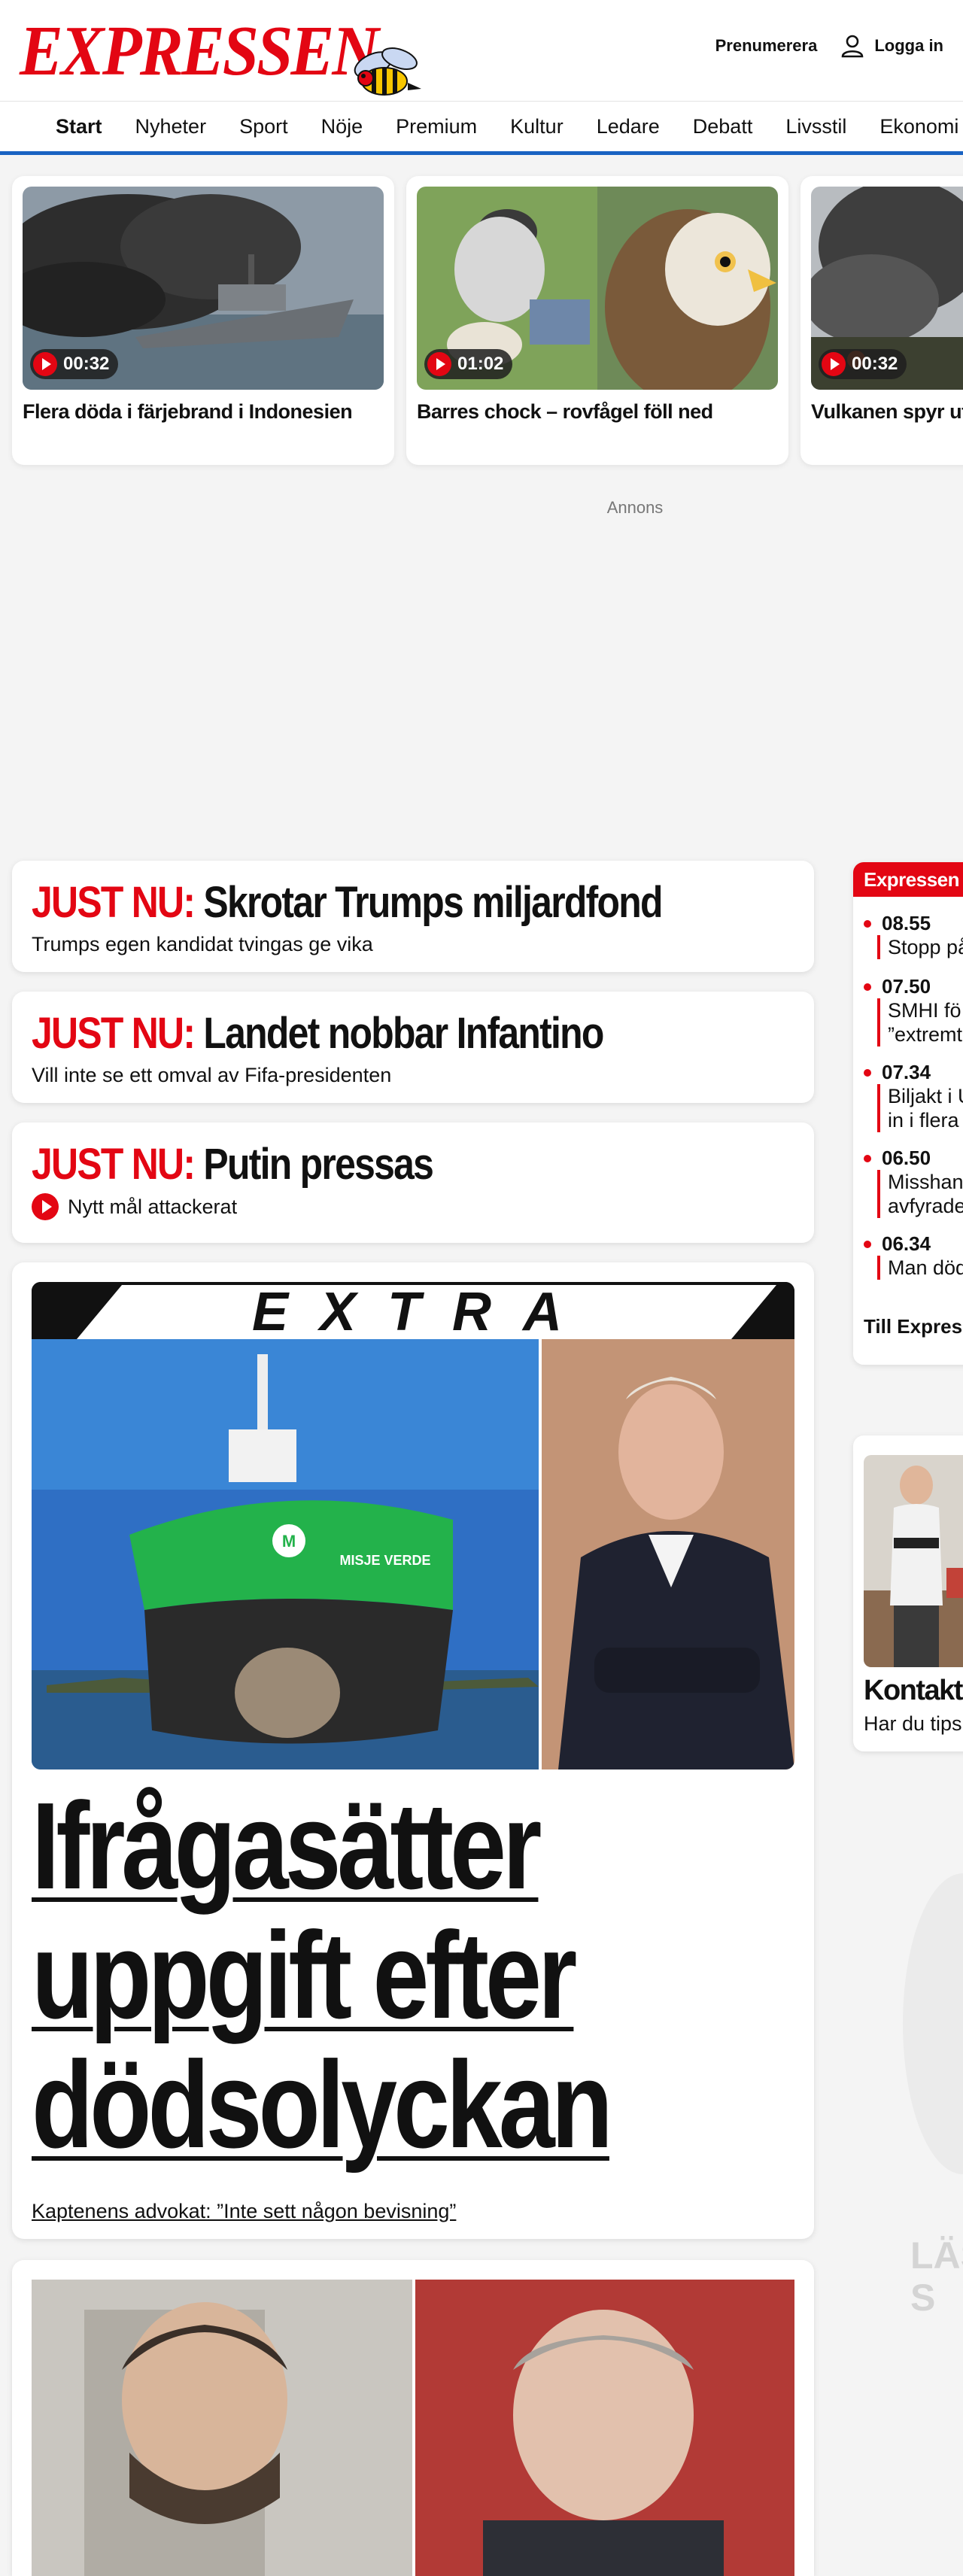 Image resolution: width=963 pixels, height=2576 pixels. I want to click on duration-text: 01:02, so click(480, 364).